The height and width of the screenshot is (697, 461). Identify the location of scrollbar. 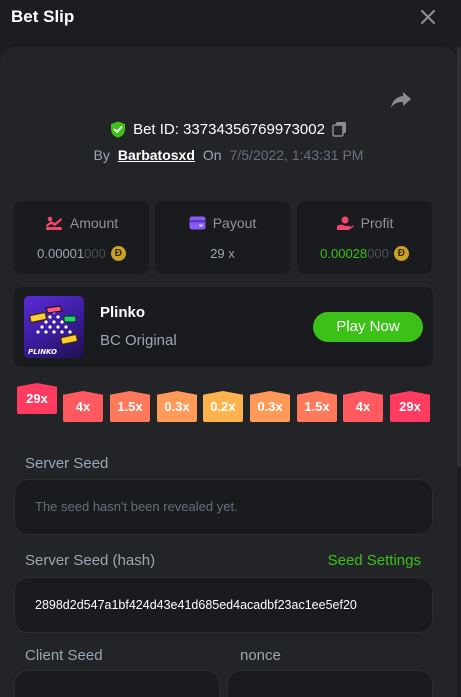
(459, 372).